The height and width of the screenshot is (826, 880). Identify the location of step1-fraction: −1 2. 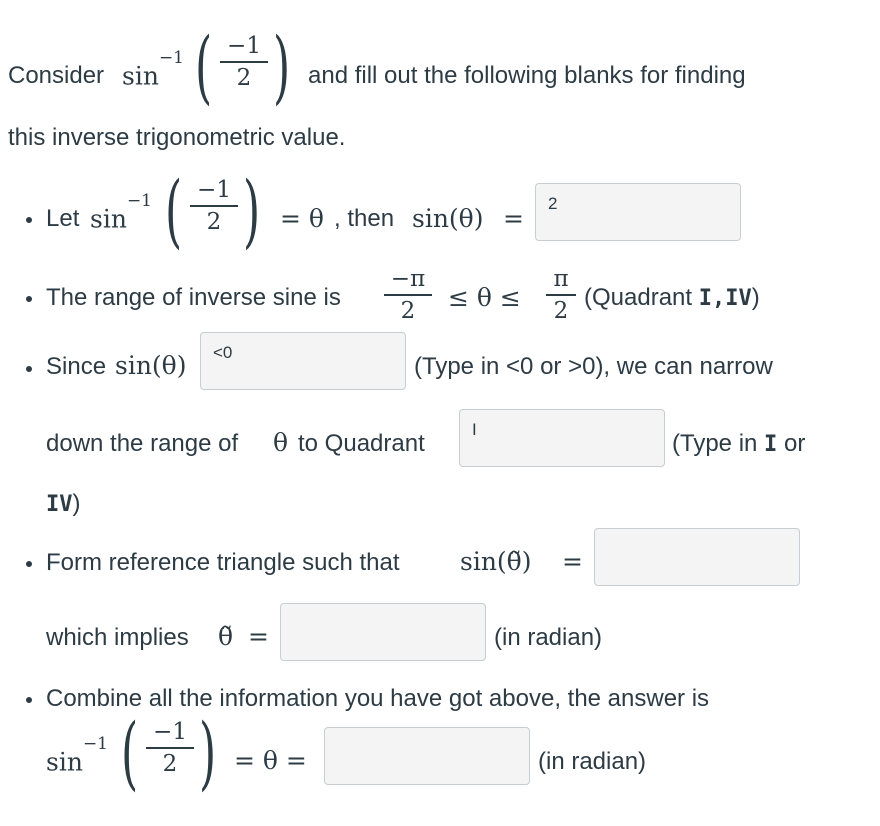
(214, 206).